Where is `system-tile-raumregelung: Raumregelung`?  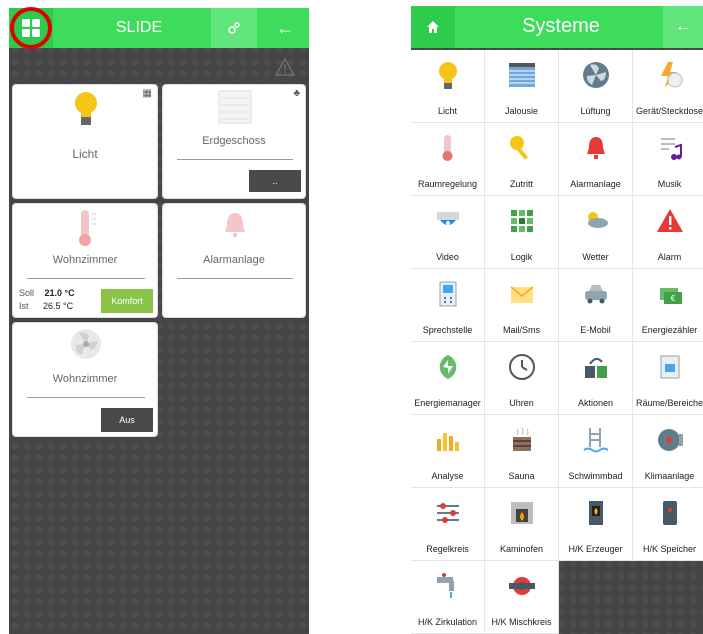 system-tile-raumregelung: Raumregelung is located at coordinates (448, 159).